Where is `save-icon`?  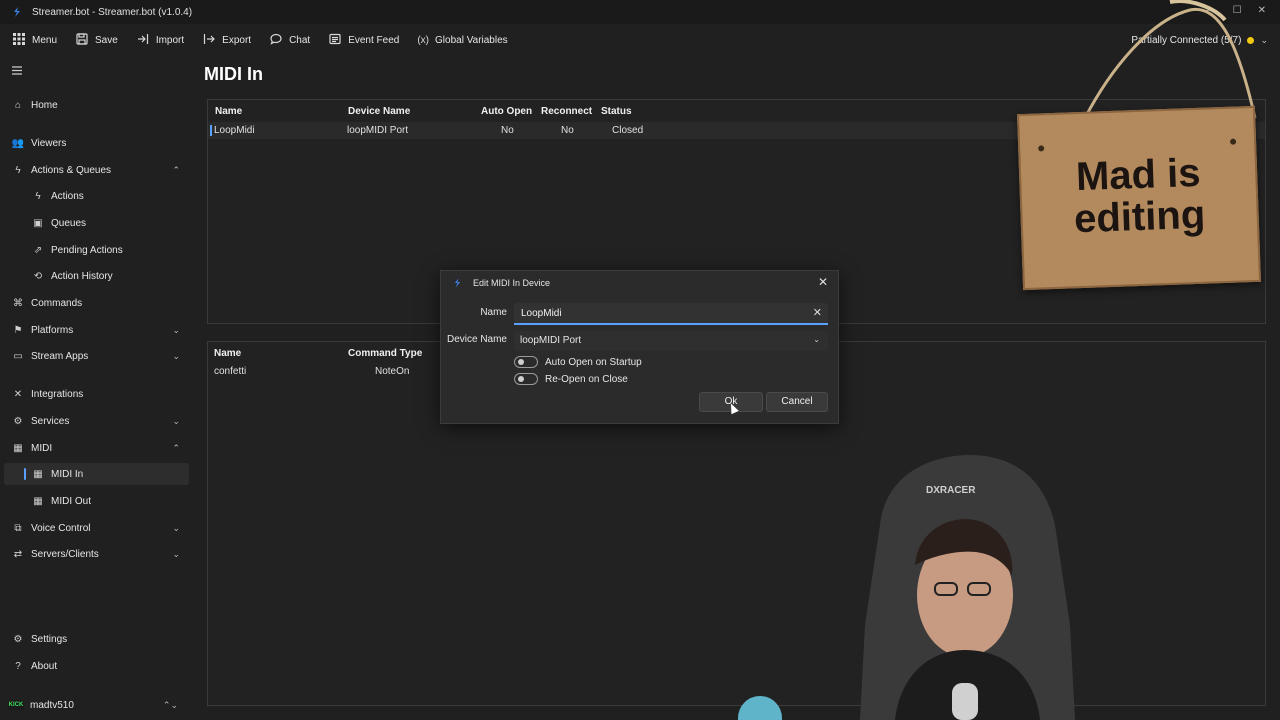
save-icon is located at coordinates (82, 40).